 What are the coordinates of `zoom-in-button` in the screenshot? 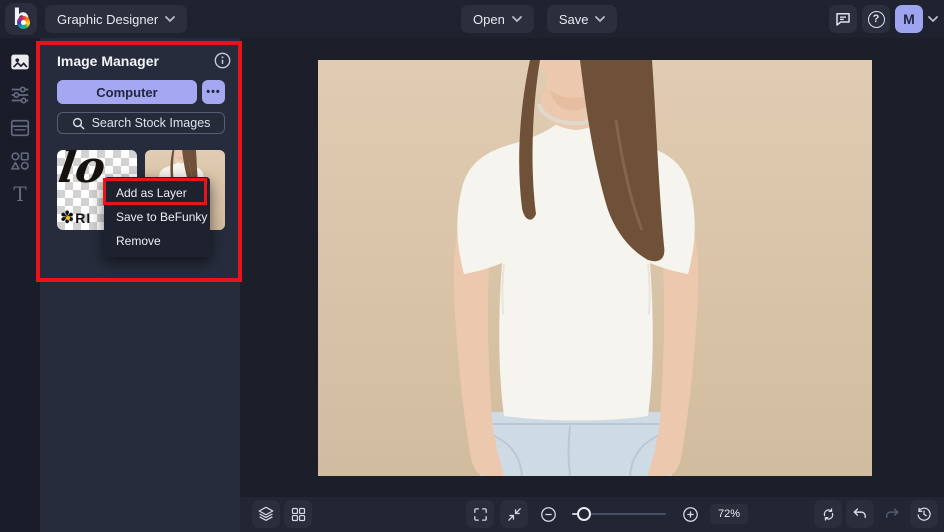 It's located at (690, 514).